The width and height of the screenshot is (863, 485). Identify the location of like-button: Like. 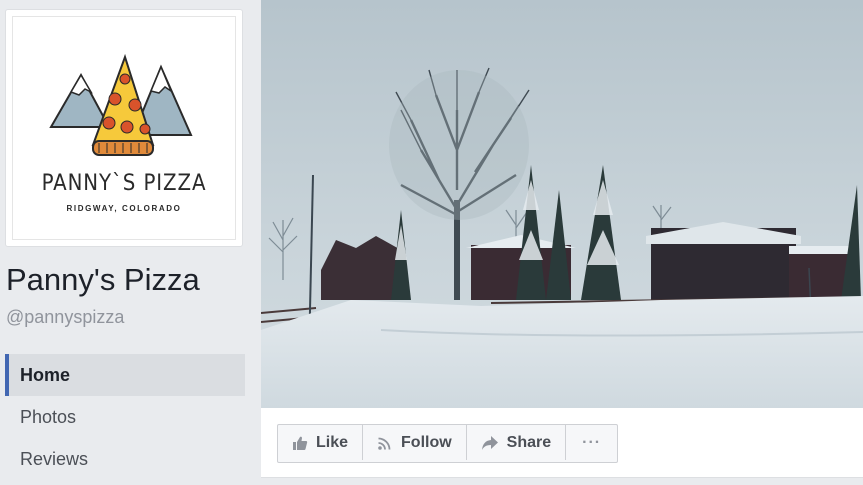
(321, 442).